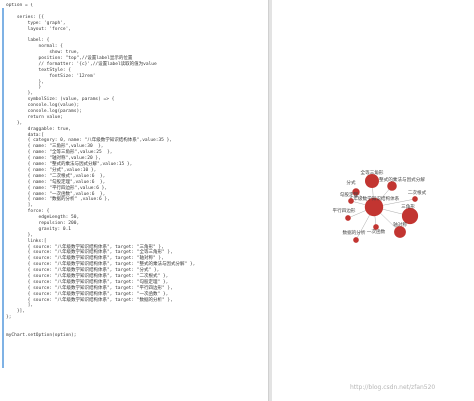 The image size is (474, 401). What do you see at coordinates (349, 194) in the screenshot?
I see `graph-node-label: 勾股定理` at bounding box center [349, 194].